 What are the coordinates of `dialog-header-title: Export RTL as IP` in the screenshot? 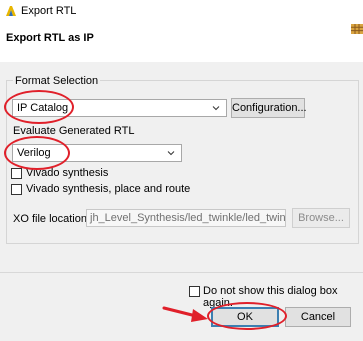 It's located at (50, 38).